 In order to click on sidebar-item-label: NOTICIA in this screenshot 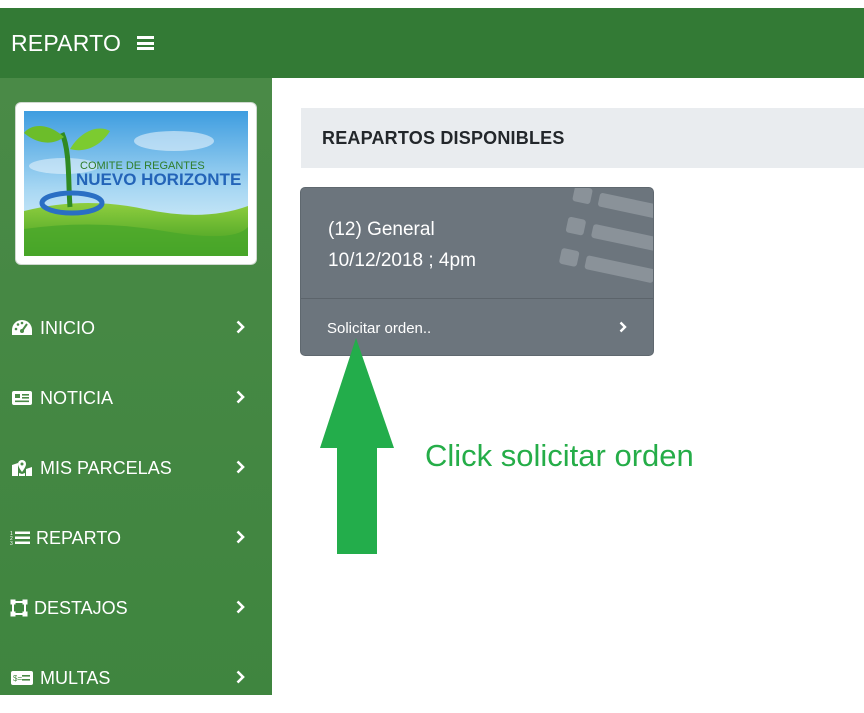, I will do `click(77, 397)`.